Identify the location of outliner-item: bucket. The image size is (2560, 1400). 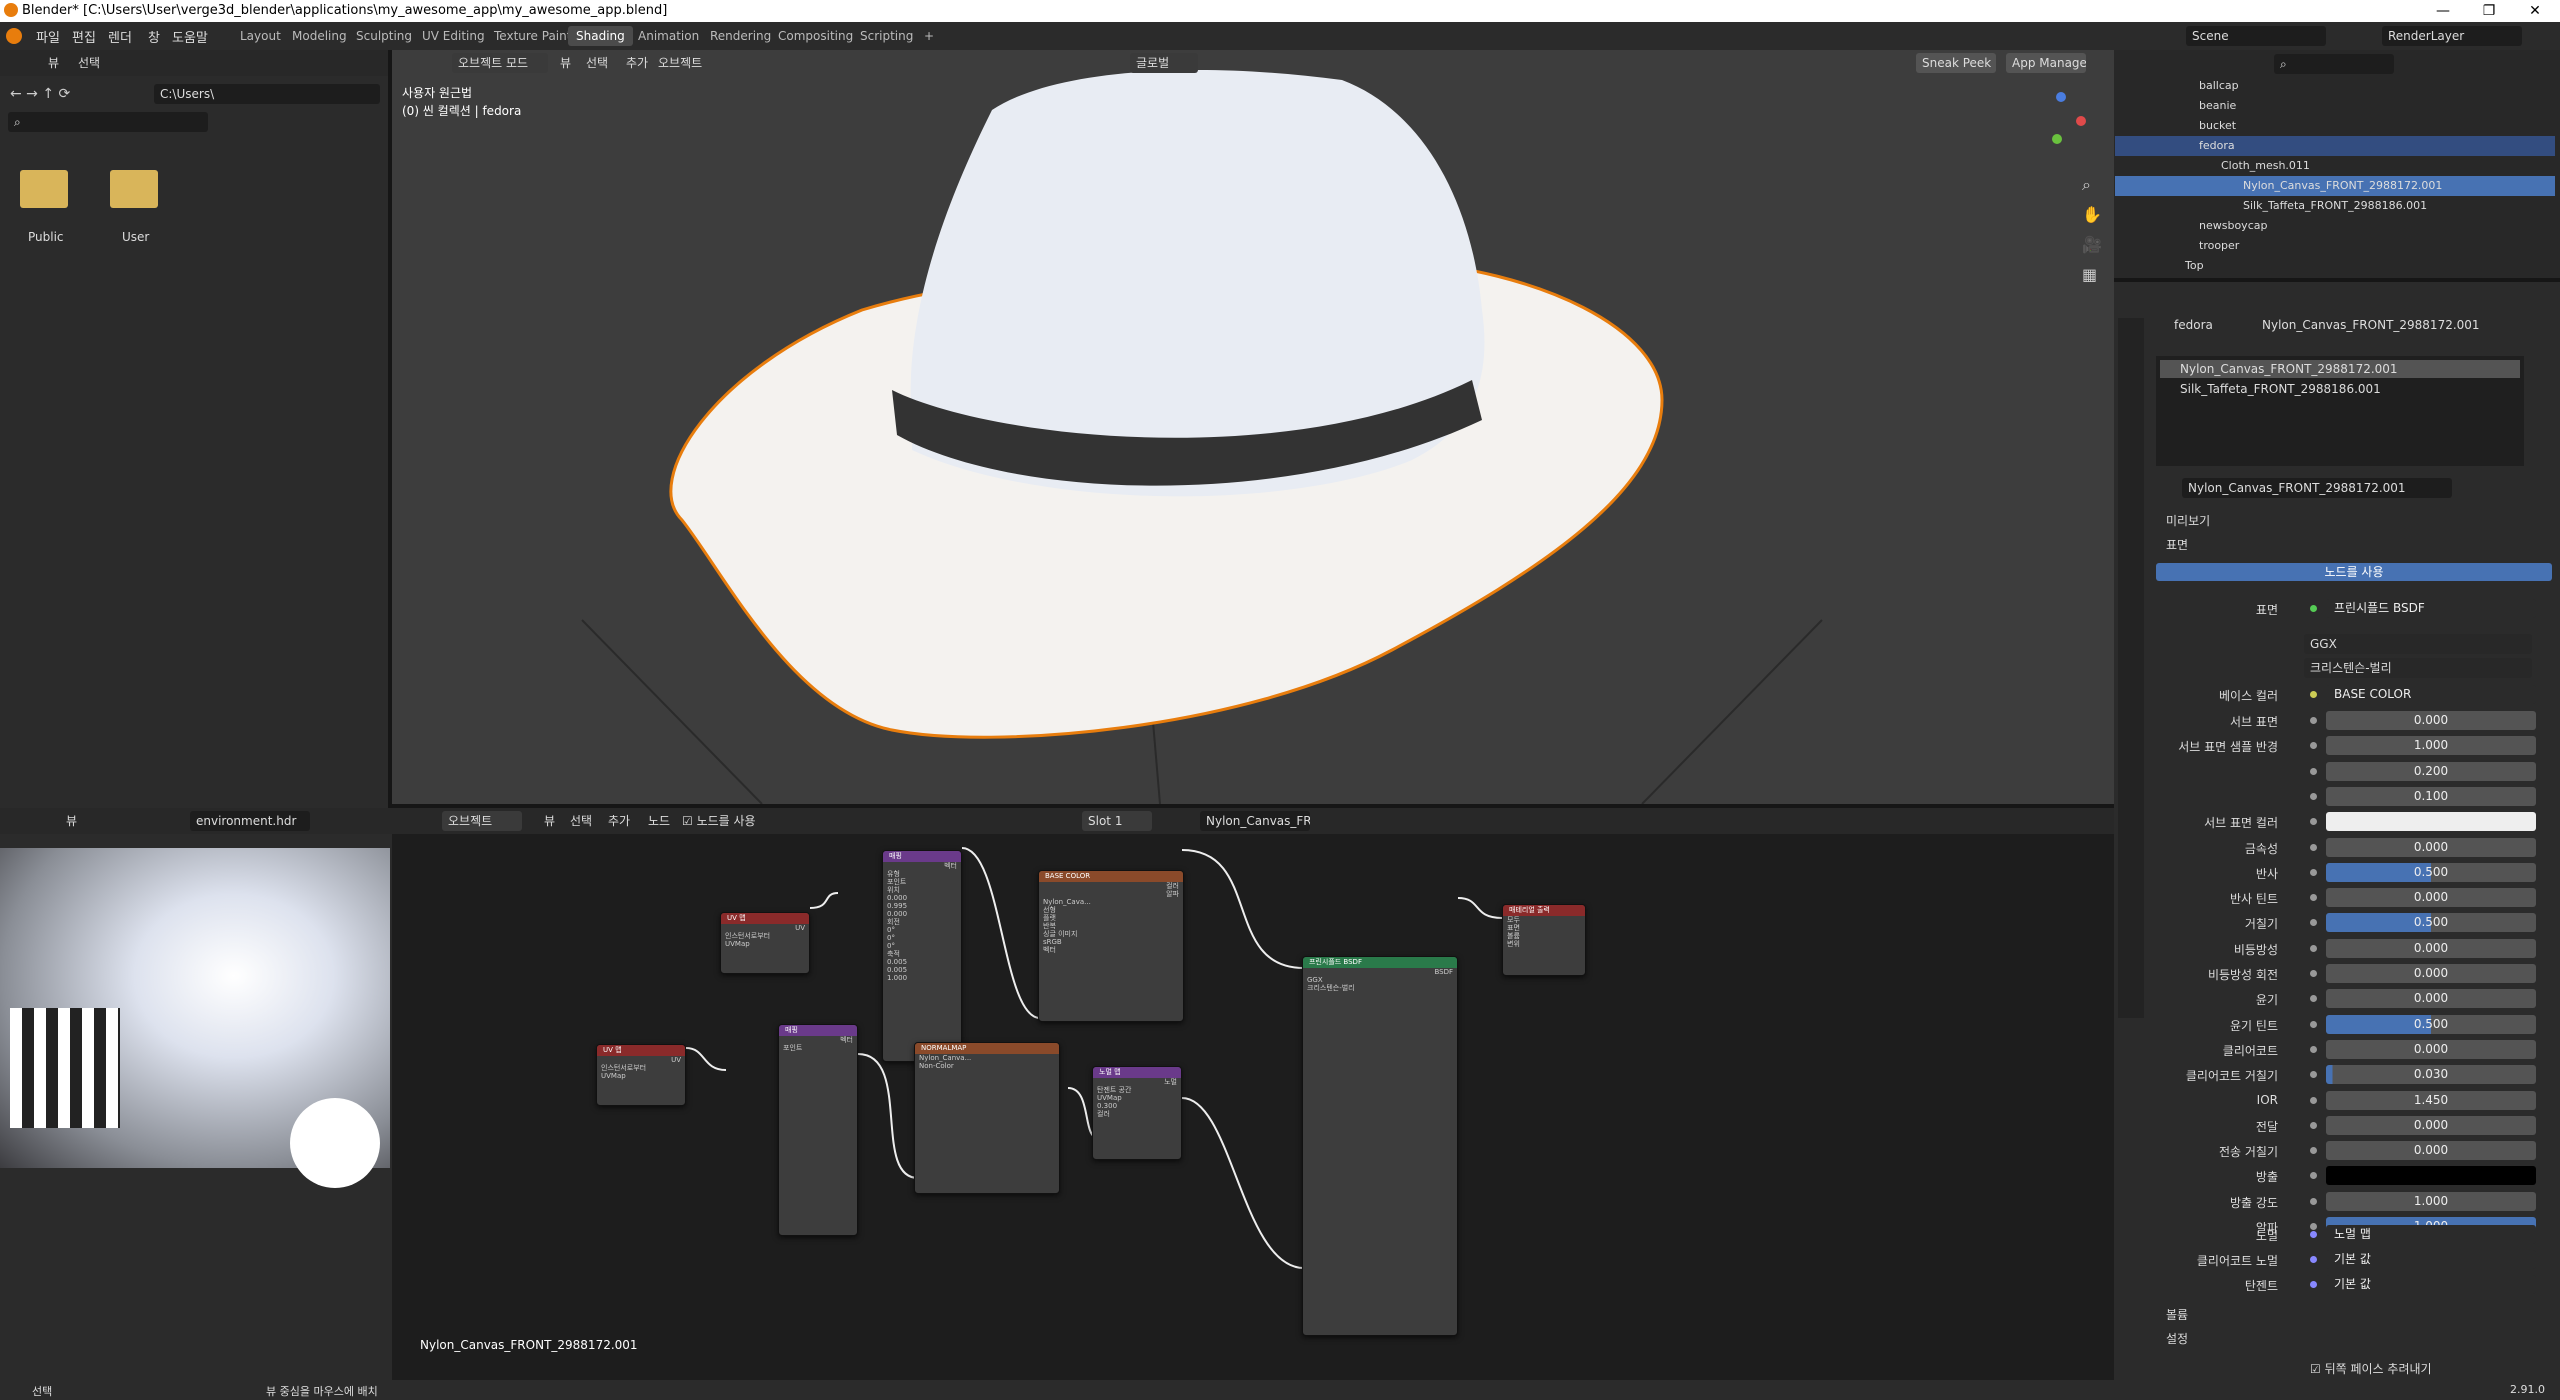
(2335, 126).